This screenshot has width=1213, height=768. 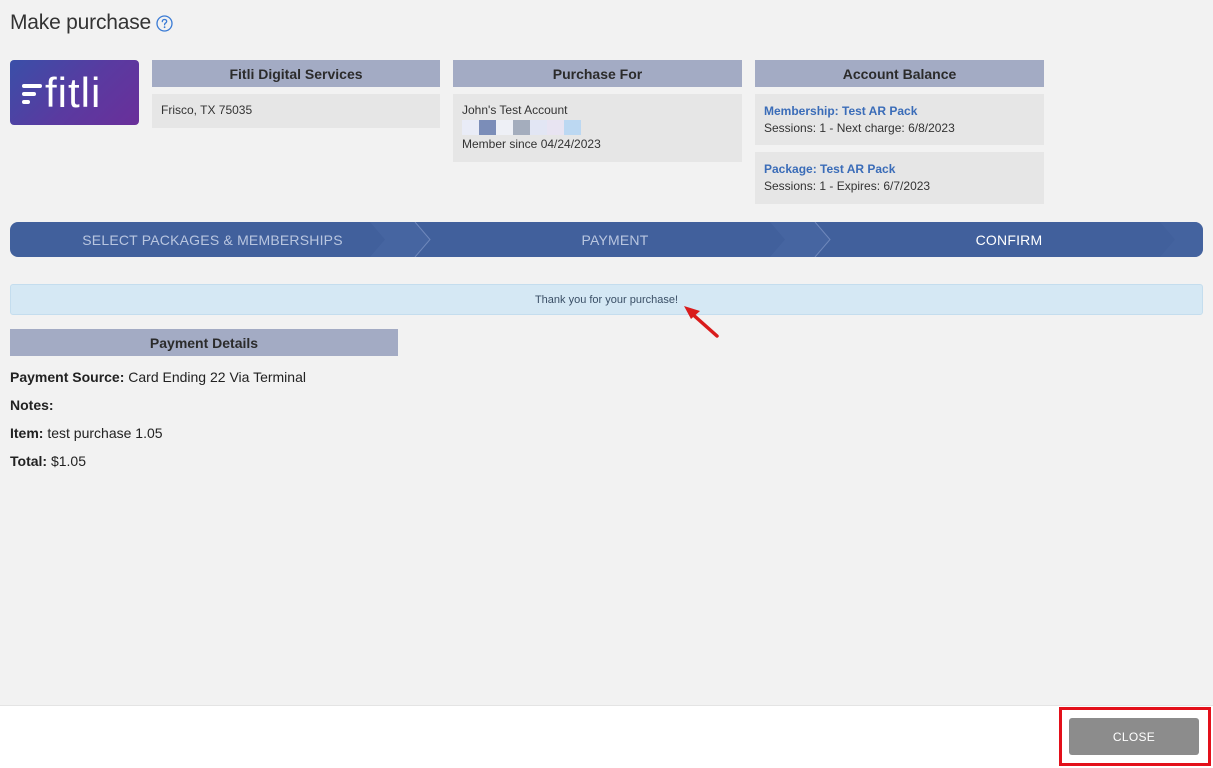 I want to click on row-label: Item:, so click(x=27, y=433).